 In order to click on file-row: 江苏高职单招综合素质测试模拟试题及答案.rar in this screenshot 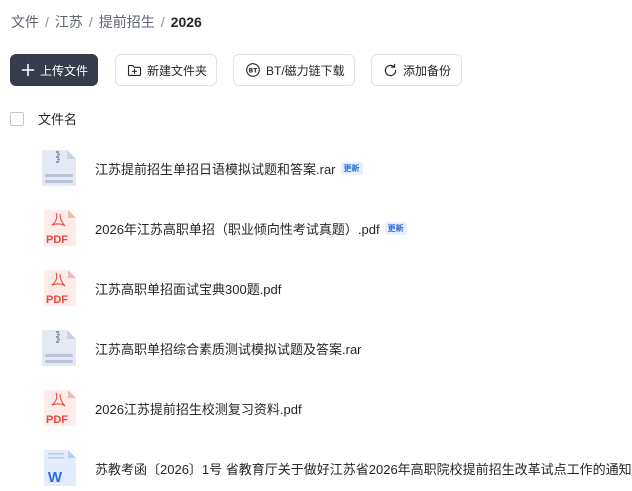, I will do `click(336, 348)`.